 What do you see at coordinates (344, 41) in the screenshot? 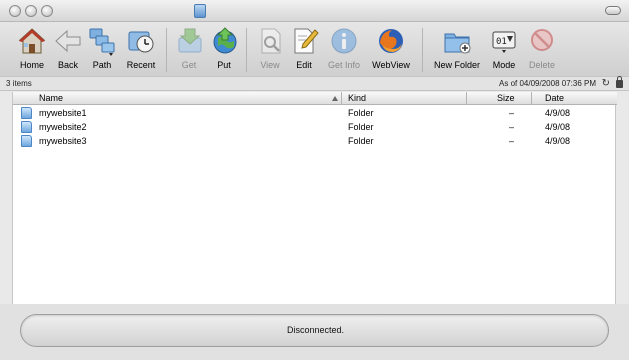
I see `info-icon` at bounding box center [344, 41].